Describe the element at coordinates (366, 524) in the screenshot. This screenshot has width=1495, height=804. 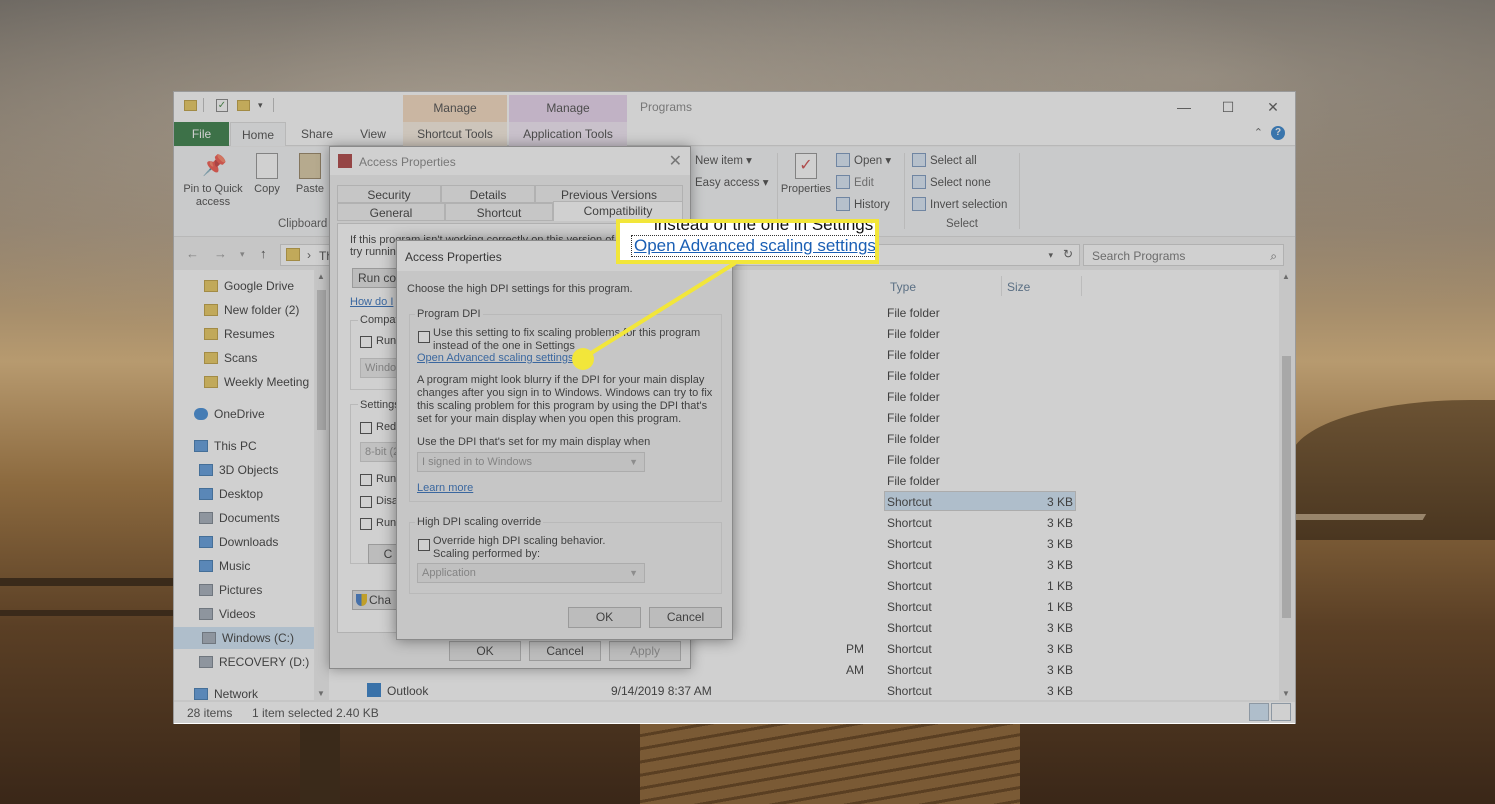
I see `run-admin-checkbox` at that location.